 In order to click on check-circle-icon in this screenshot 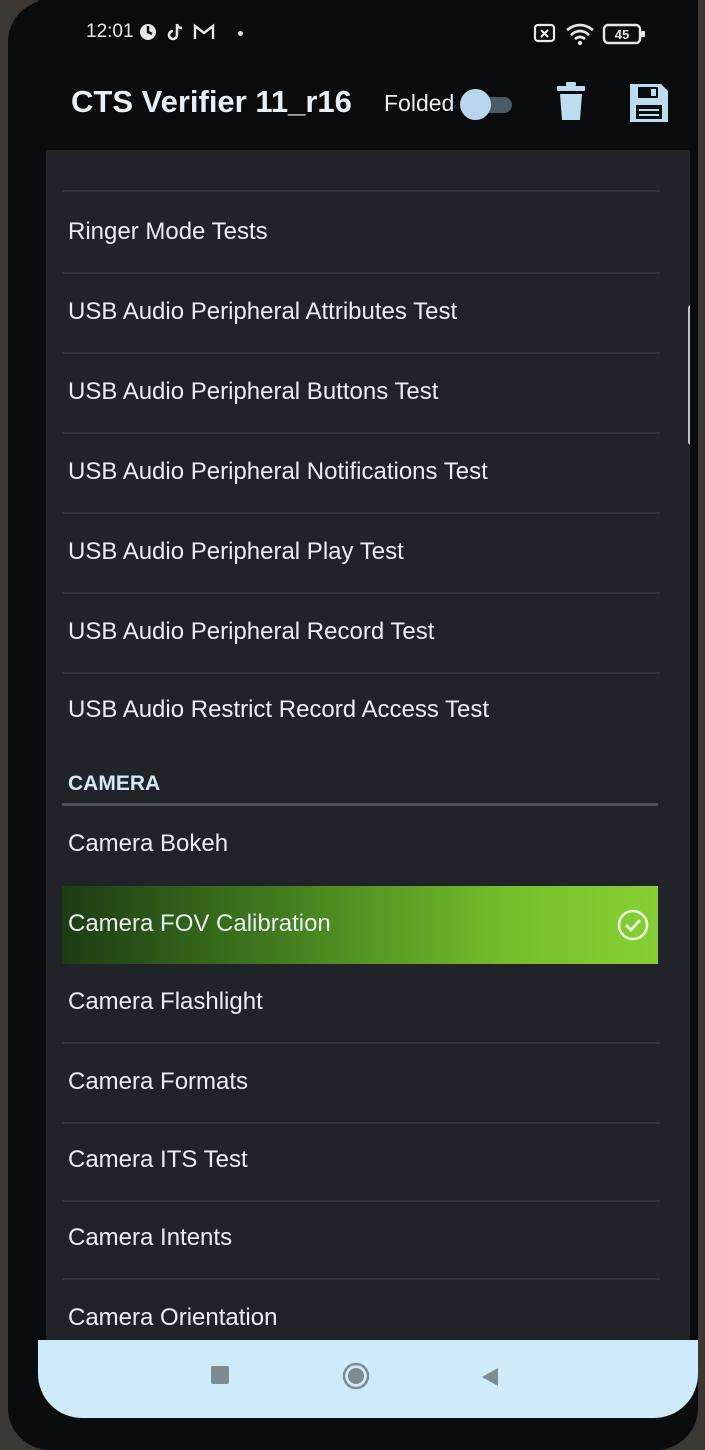, I will do `click(633, 925)`.